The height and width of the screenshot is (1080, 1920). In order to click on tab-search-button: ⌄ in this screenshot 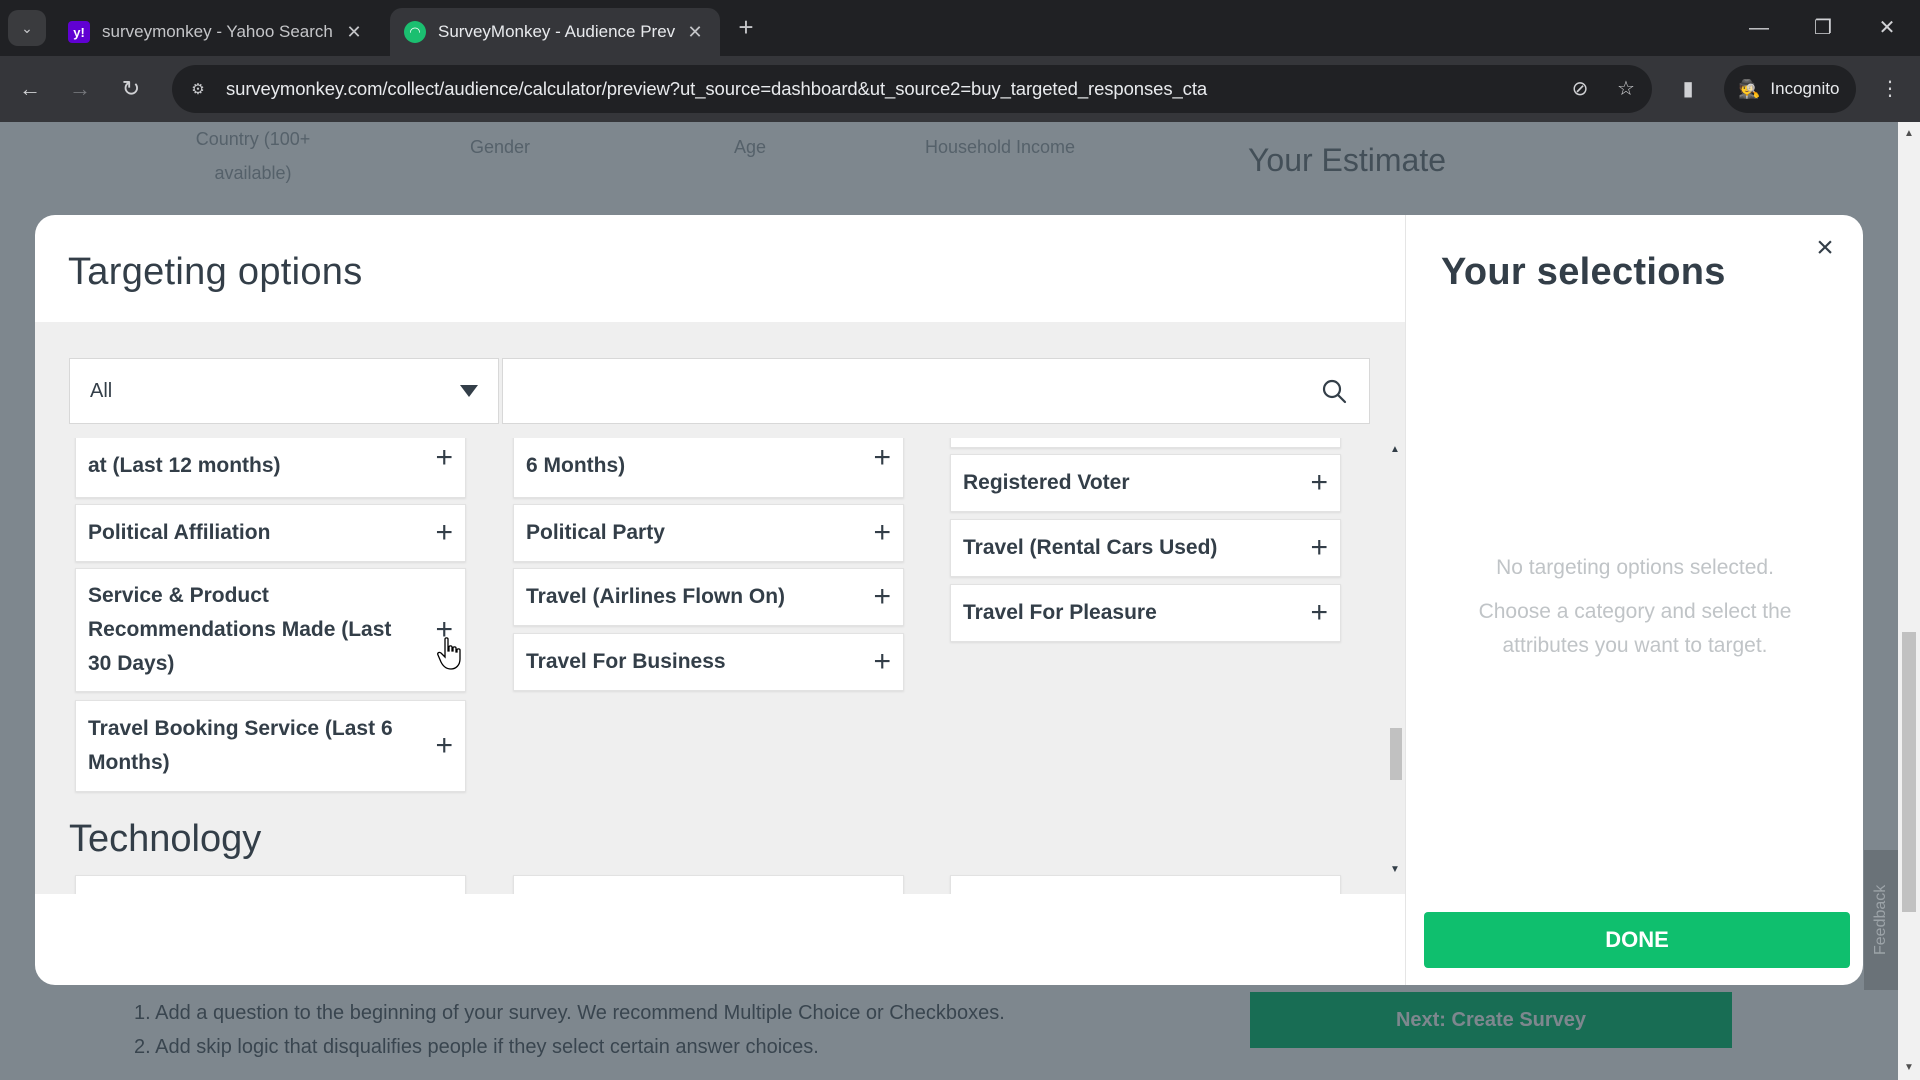, I will do `click(27, 28)`.